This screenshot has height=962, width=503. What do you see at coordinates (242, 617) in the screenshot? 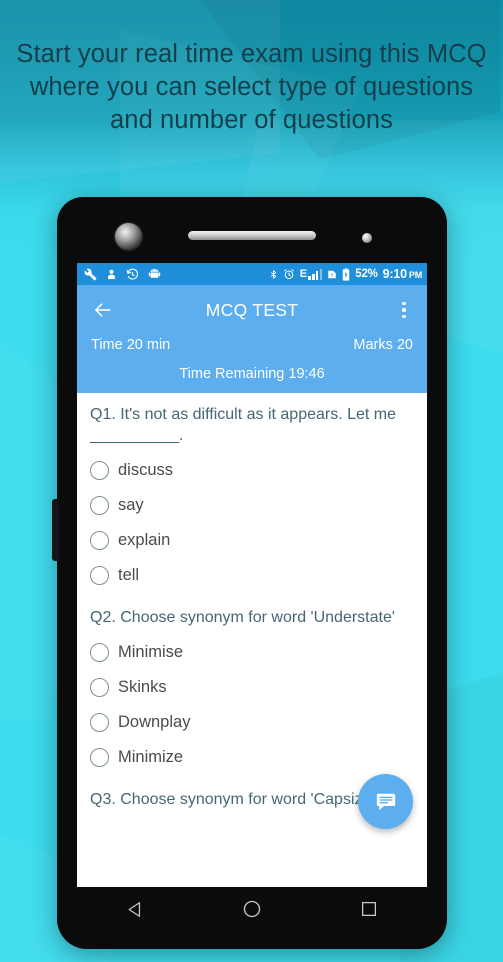
I see `question-text: Q2. Choose synonym for word 'Understate'` at bounding box center [242, 617].